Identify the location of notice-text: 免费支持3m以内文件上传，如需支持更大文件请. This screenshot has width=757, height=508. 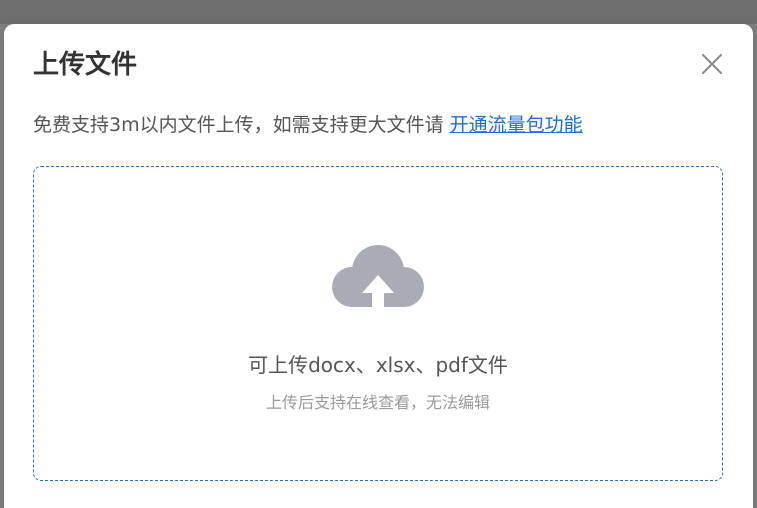
(241, 125).